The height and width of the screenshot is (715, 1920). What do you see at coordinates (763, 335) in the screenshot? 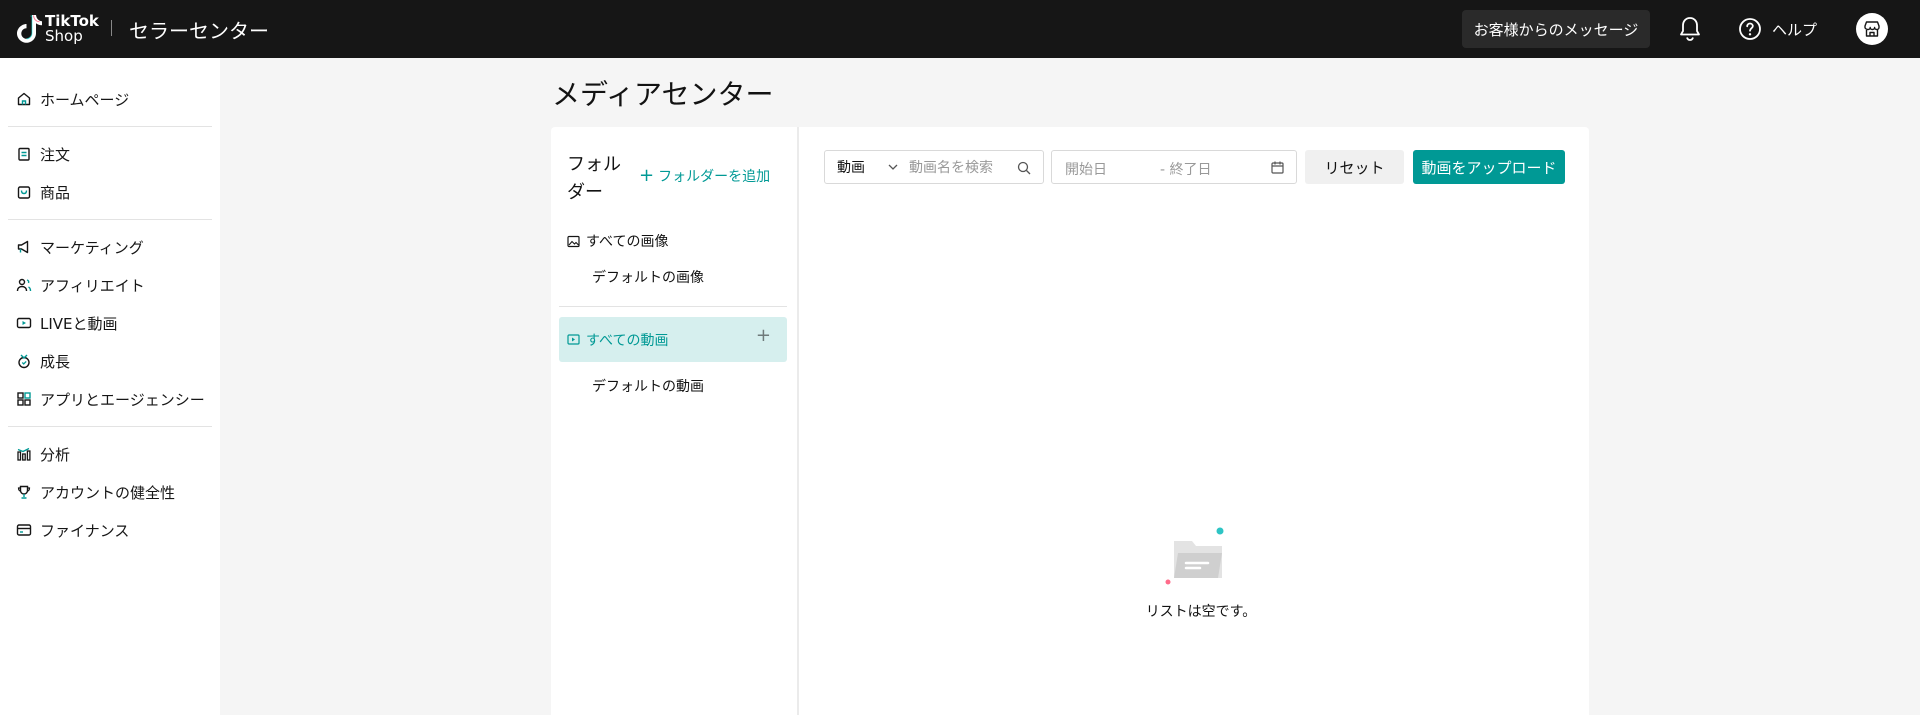
I see `add-subfolder-icon: +` at bounding box center [763, 335].